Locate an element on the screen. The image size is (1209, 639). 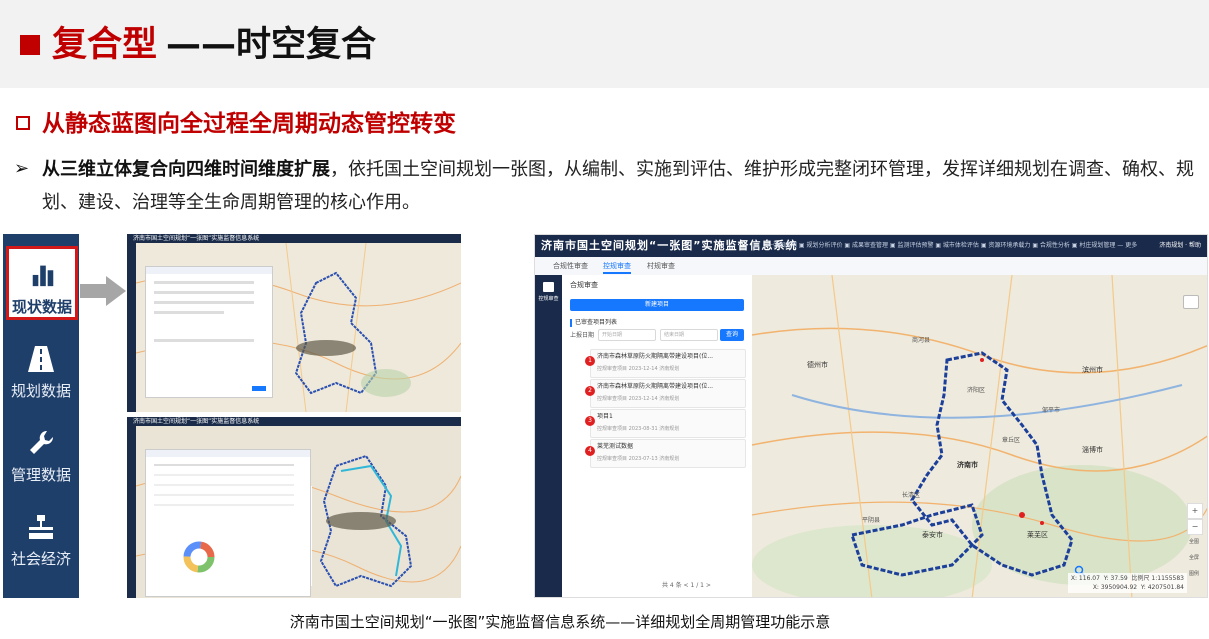
app-title: 济南市国土空间规划“一张图”实施监督信息系统 is located at coordinates (669, 245).